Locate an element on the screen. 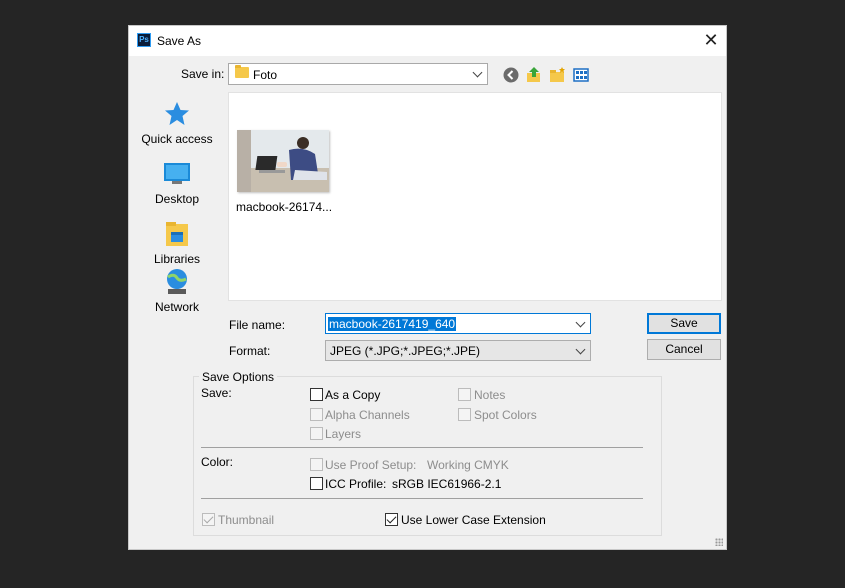  save-section-label: Save: is located at coordinates (216, 393).